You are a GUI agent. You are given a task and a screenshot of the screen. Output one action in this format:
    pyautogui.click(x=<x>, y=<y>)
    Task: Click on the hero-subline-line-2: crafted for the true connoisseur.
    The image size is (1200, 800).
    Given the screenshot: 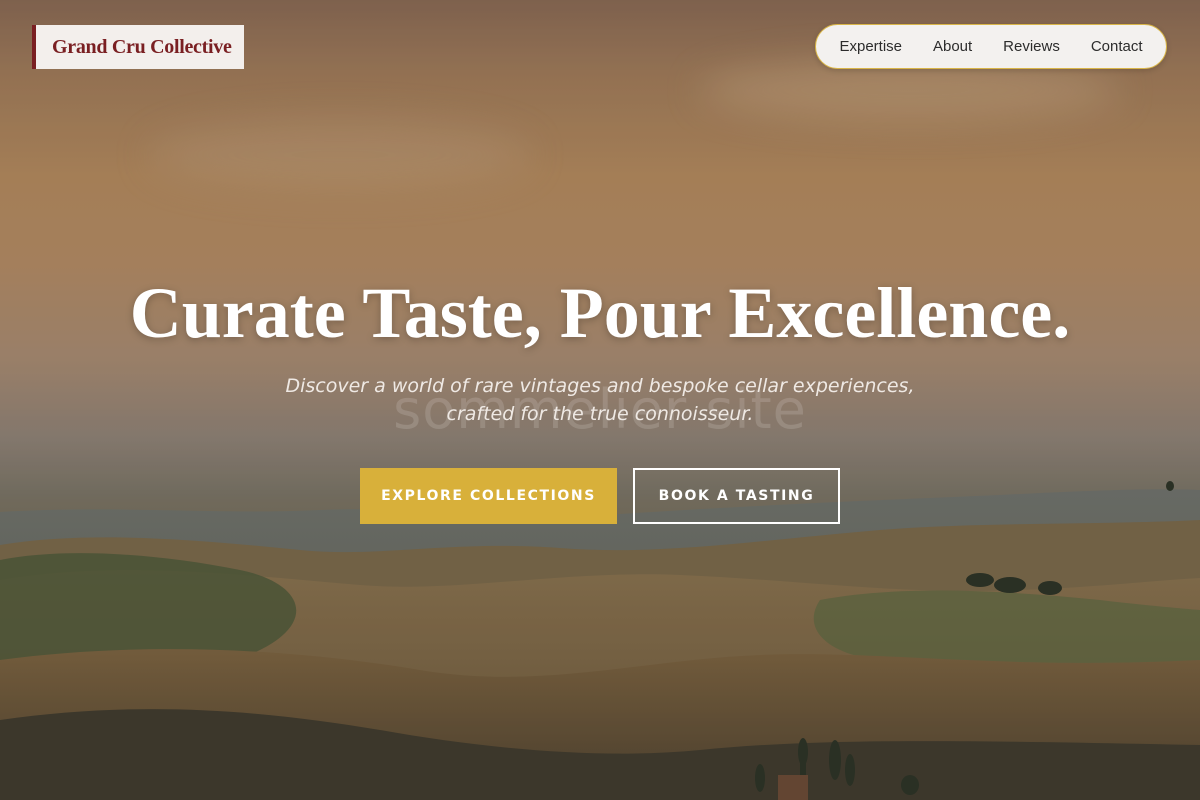 What is the action you would take?
    pyautogui.click(x=600, y=414)
    